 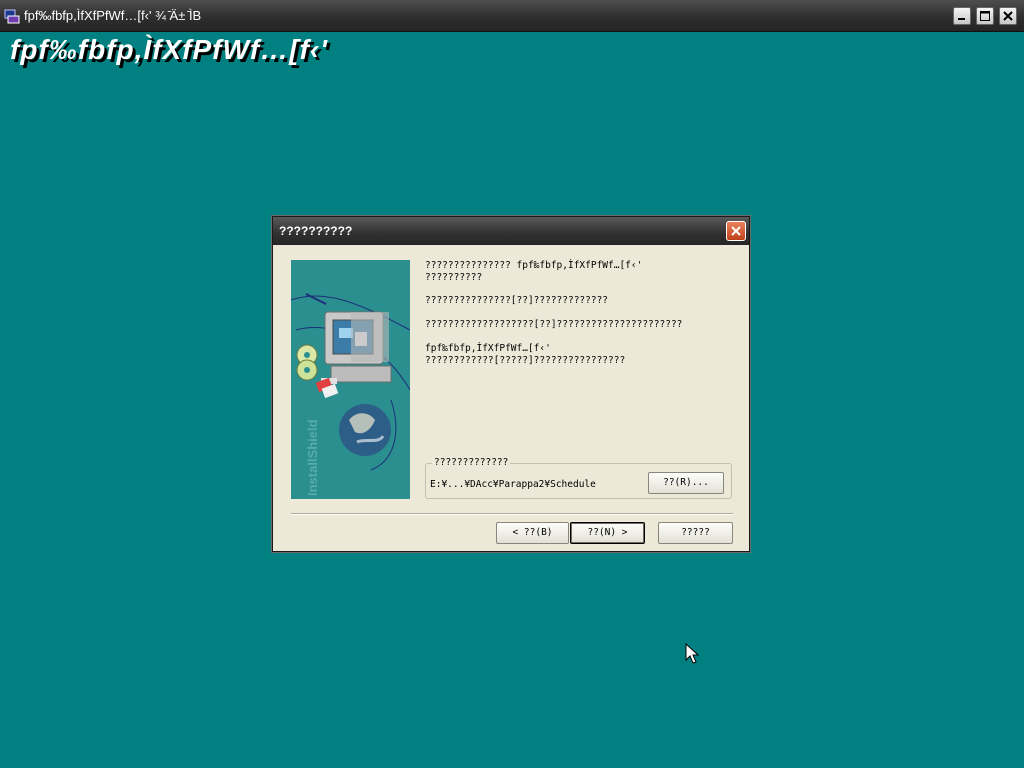 What do you see at coordinates (607, 533) in the screenshot?
I see `next-button: ??(N) >` at bounding box center [607, 533].